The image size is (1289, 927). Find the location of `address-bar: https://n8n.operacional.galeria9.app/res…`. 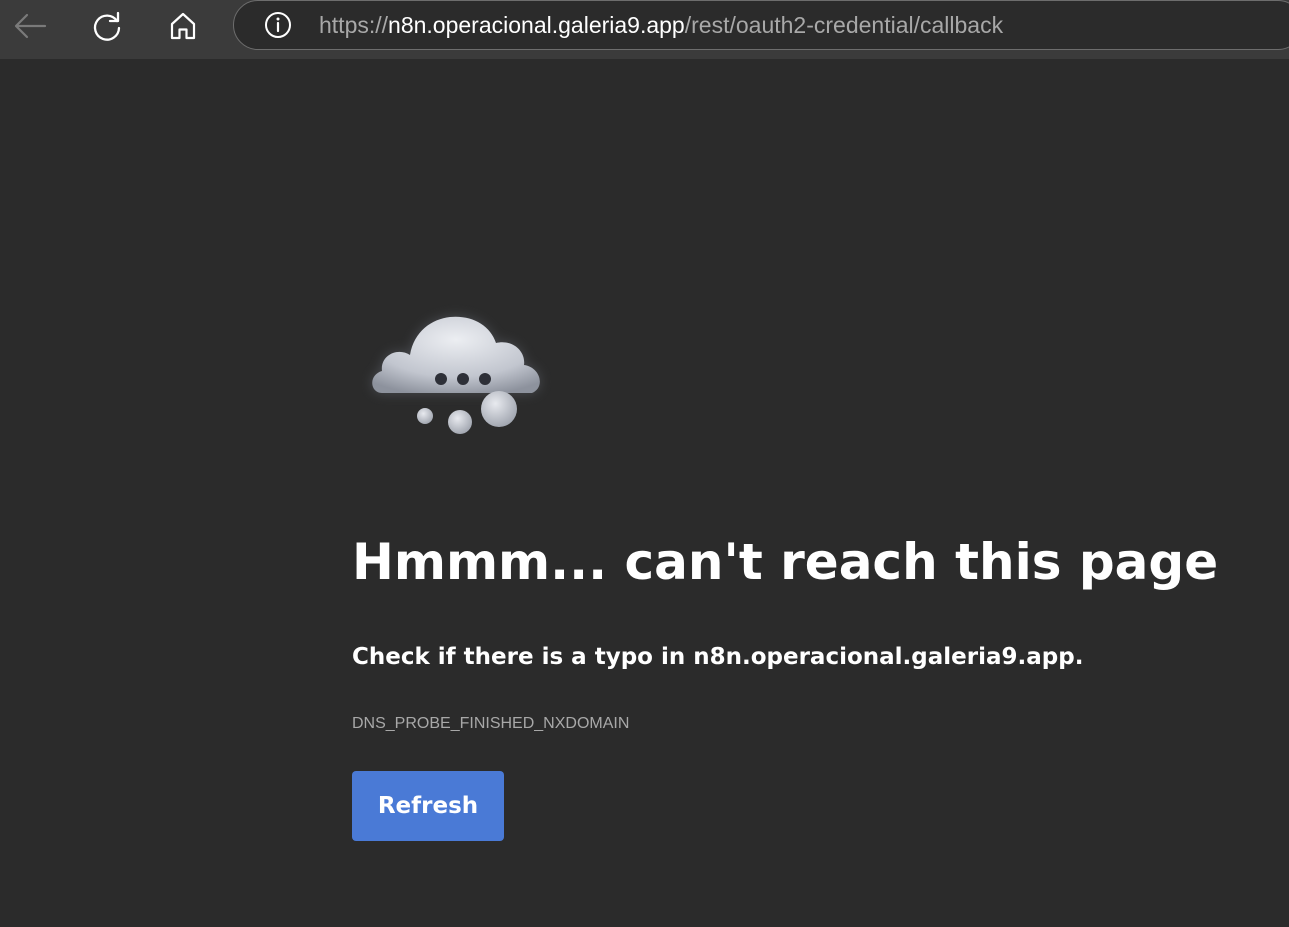

address-bar: https://n8n.operacional.galeria9.app/res… is located at coordinates (761, 25).